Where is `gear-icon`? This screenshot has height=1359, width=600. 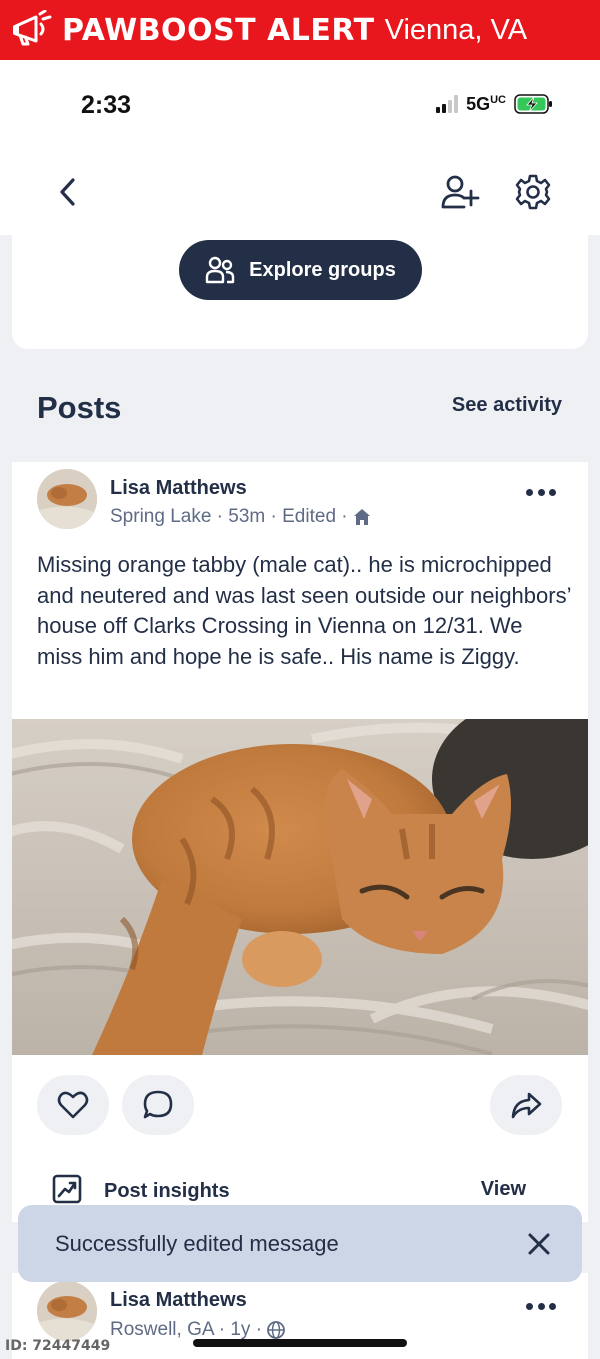 gear-icon is located at coordinates (533, 192).